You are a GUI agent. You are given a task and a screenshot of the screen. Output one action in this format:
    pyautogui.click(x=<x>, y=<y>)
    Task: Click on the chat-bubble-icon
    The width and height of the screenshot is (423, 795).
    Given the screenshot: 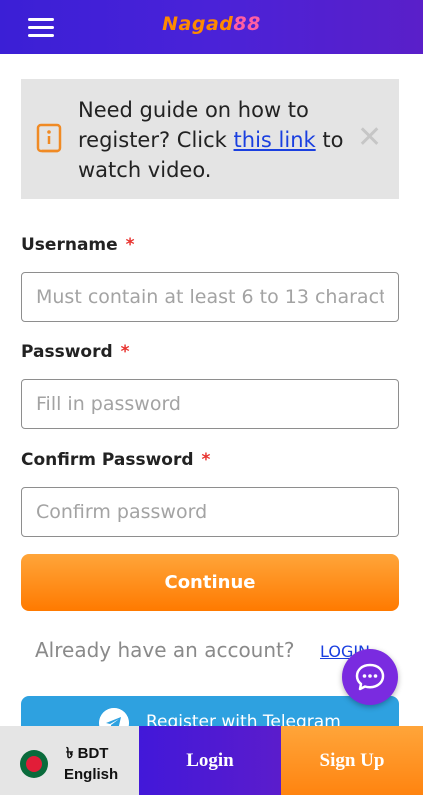 What is the action you would take?
    pyautogui.click(x=370, y=677)
    